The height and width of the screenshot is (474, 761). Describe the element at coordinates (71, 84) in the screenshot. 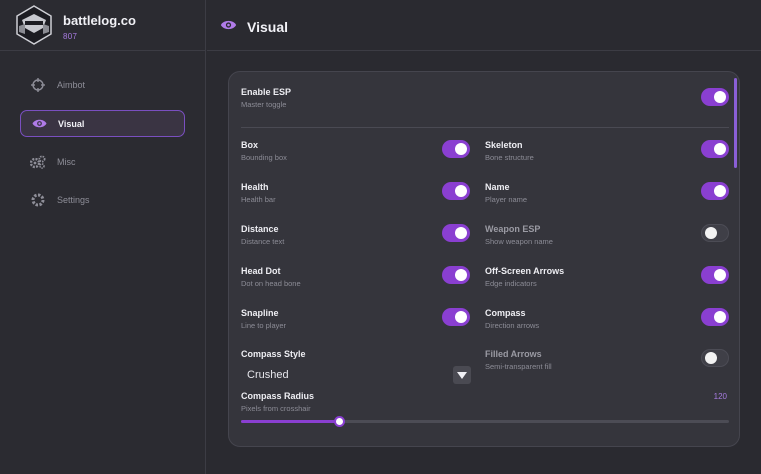

I see `sidebar-item-label: Aimbot` at that location.